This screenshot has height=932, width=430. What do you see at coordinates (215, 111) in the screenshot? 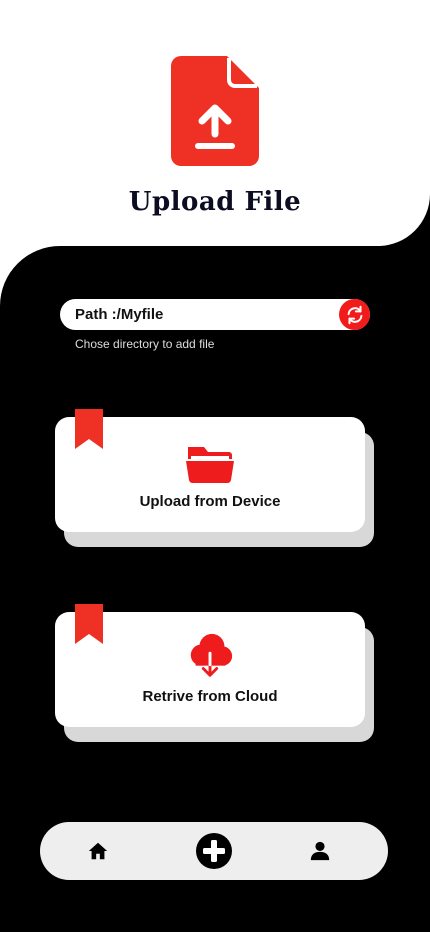
I see `file-upload-icon` at bounding box center [215, 111].